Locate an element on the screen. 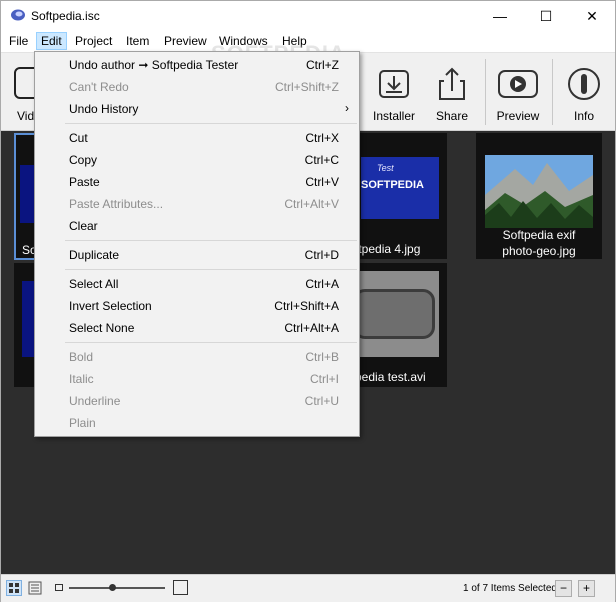  thumbnail-image: Test SOFTPEDIA is located at coordinates (400, 188).